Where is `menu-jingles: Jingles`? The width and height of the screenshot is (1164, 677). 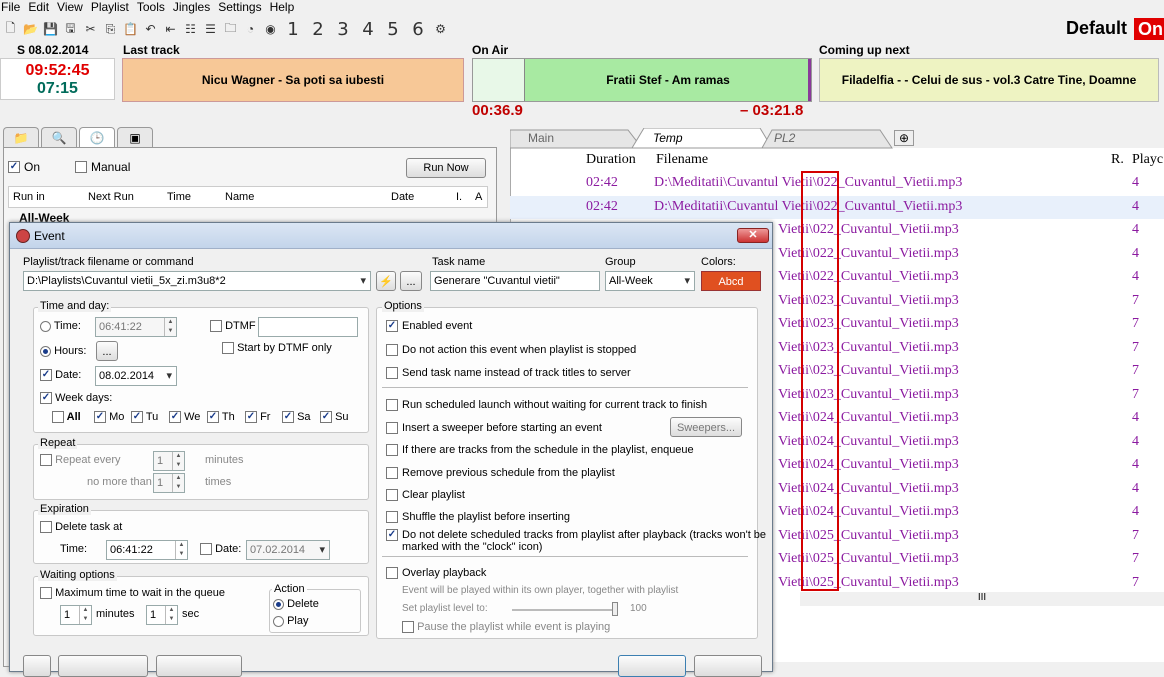
menu-jingles: Jingles is located at coordinates (194, 7).